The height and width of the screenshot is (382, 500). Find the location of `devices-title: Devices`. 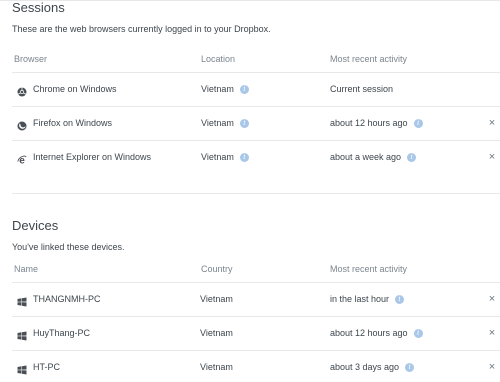

devices-title: Devices is located at coordinates (35, 225).